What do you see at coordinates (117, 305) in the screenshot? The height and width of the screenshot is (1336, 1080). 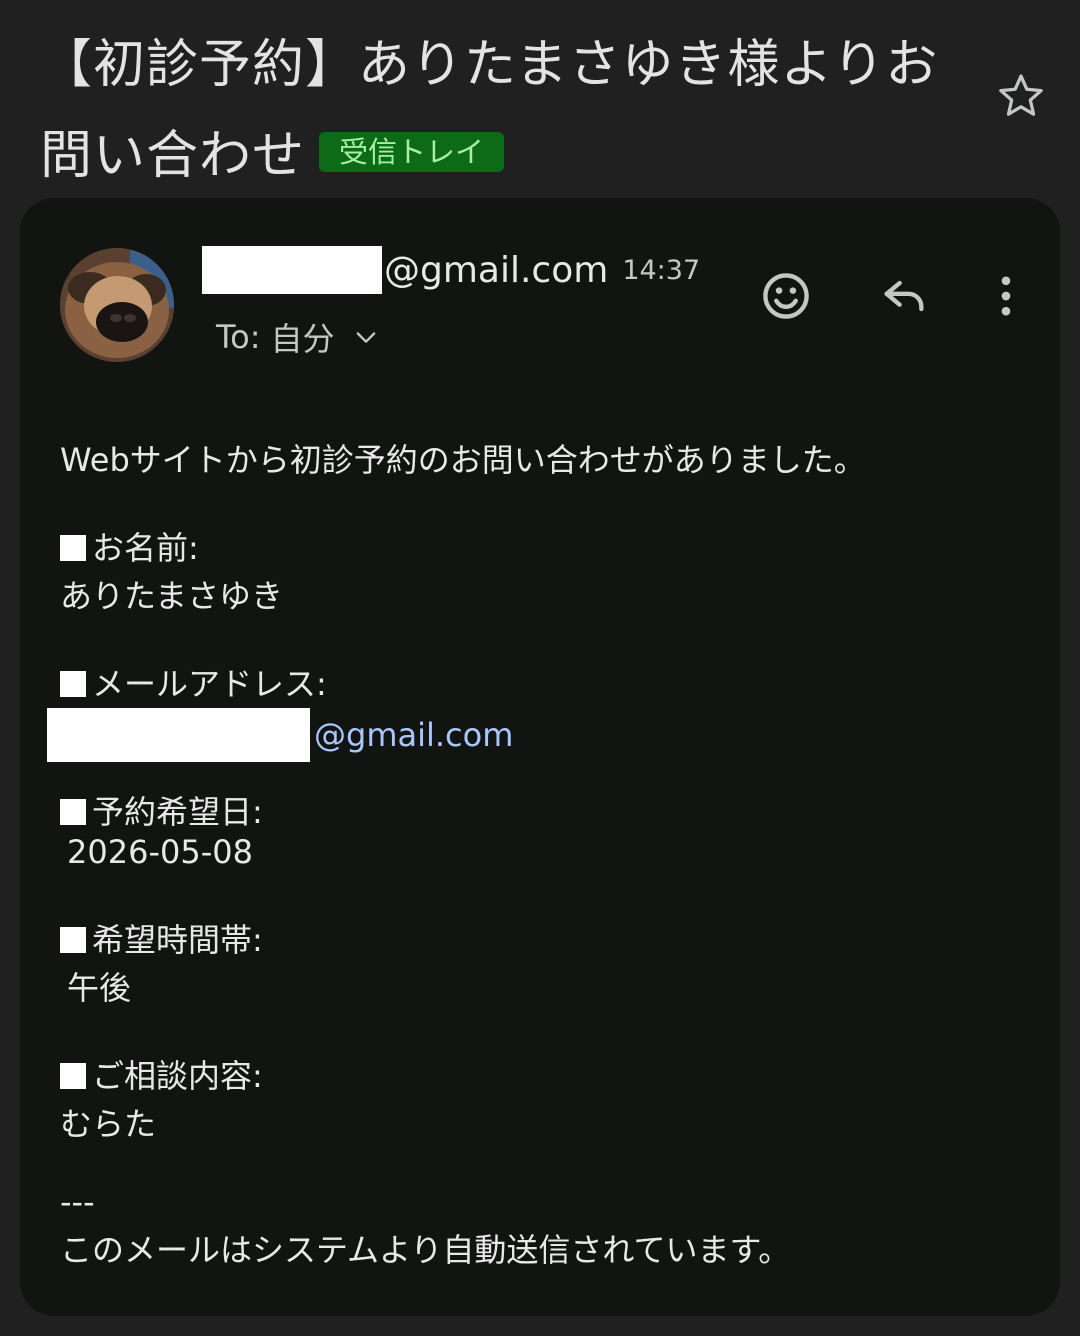 I see `avatar` at bounding box center [117, 305].